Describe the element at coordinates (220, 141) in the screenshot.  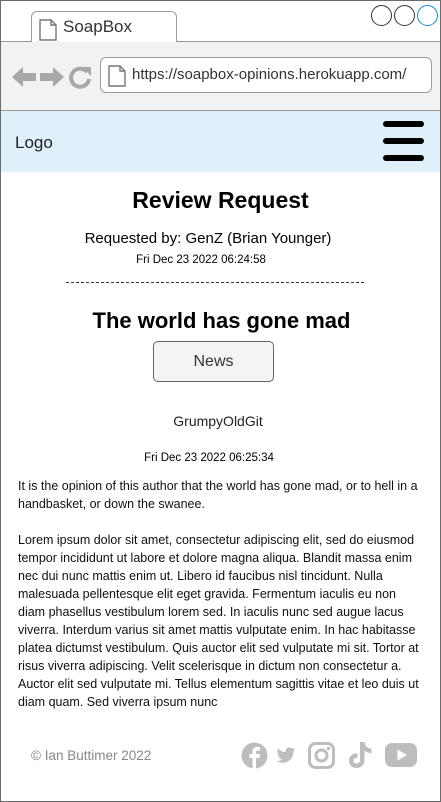
I see `site-header: Logo` at that location.